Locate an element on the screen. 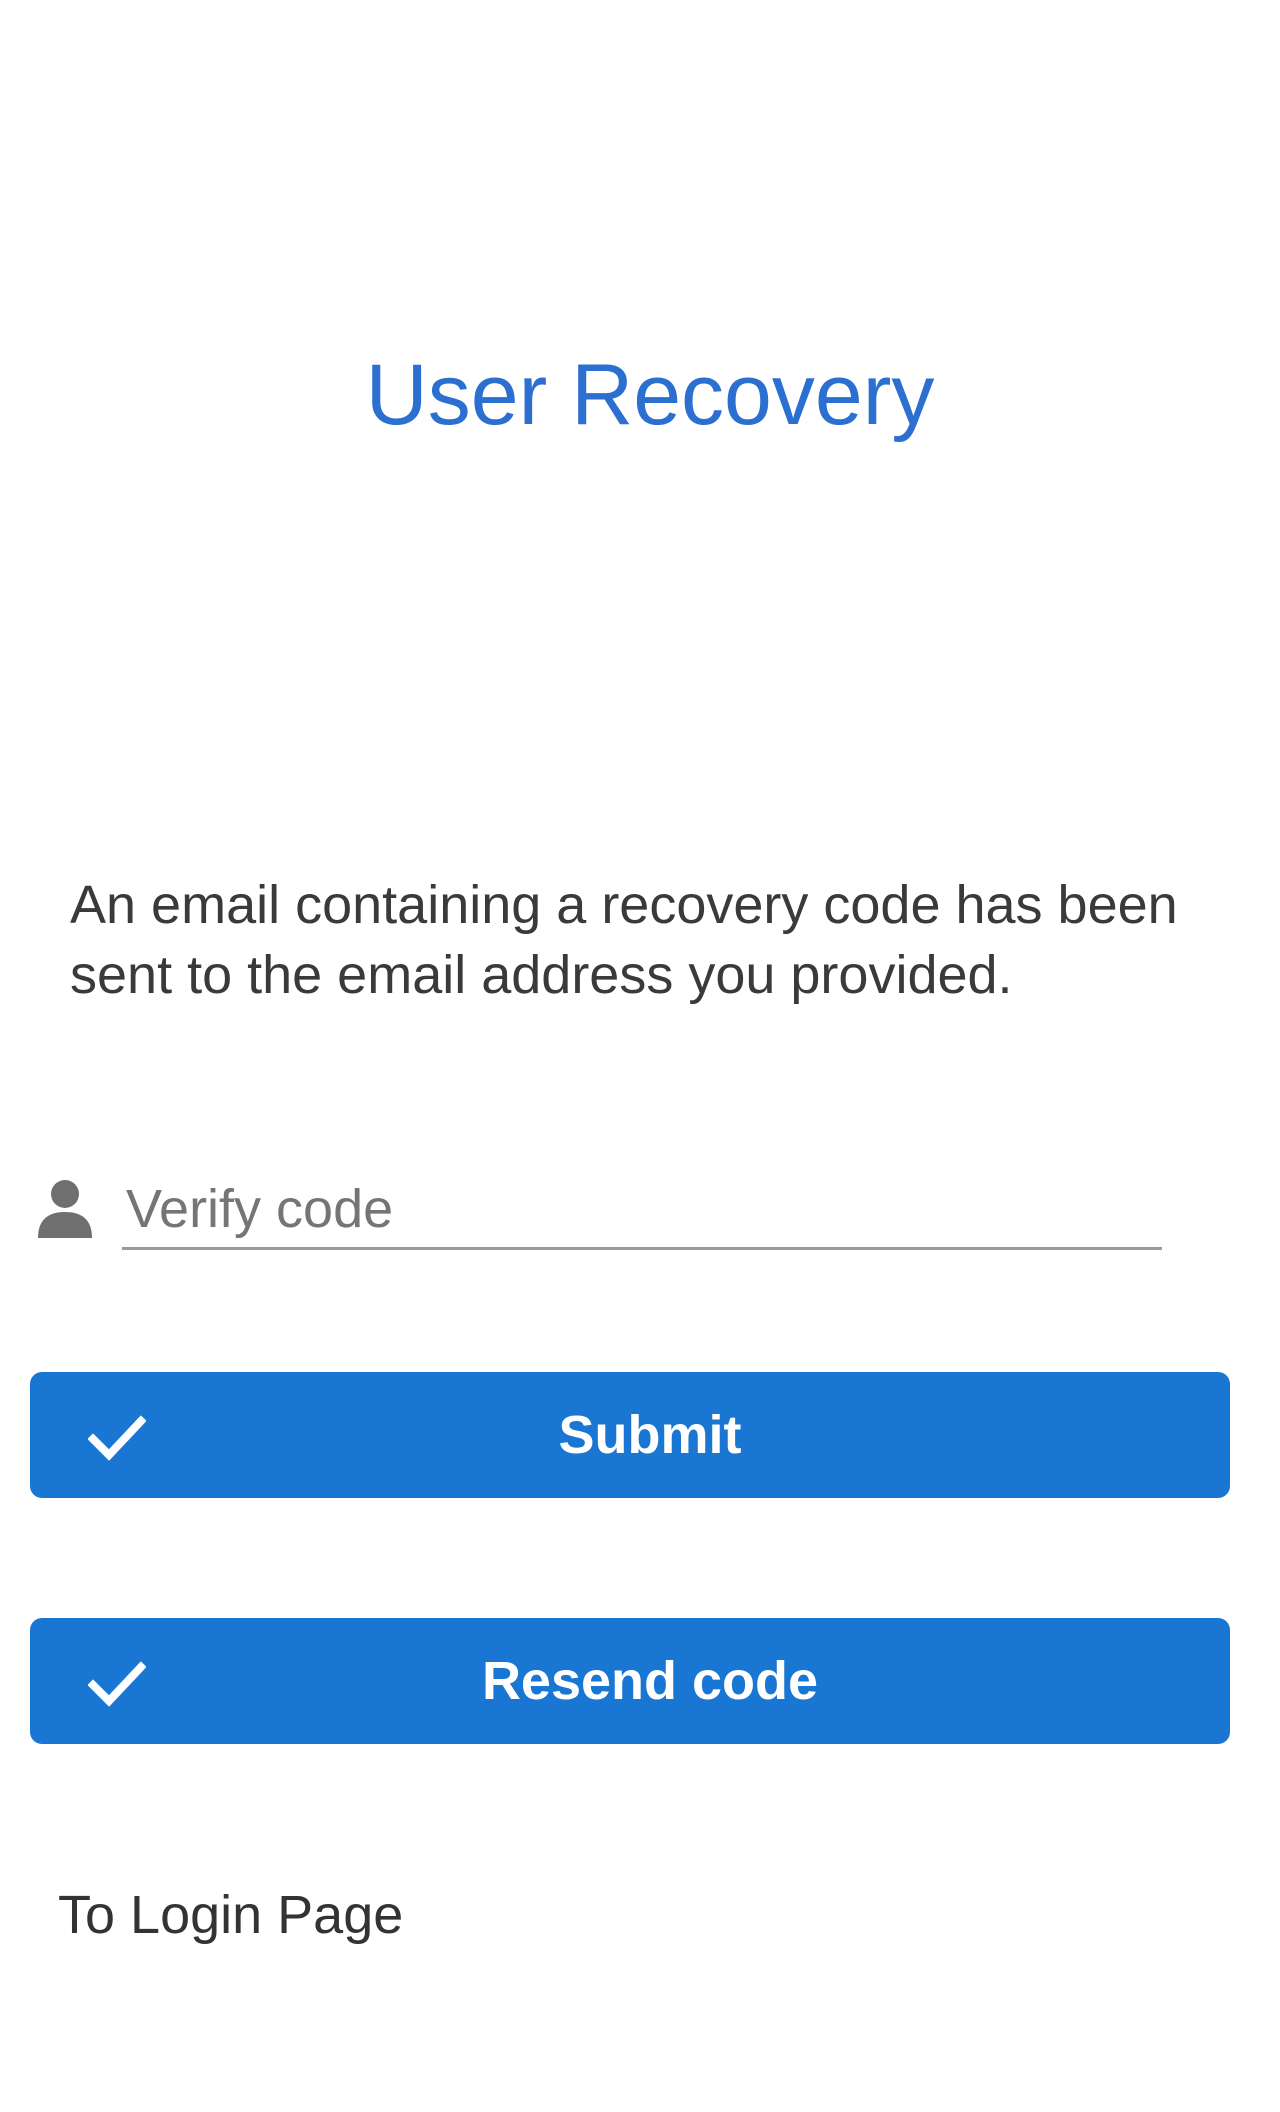 The height and width of the screenshot is (2112, 1280). submit-button: Submit is located at coordinates (630, 1435).